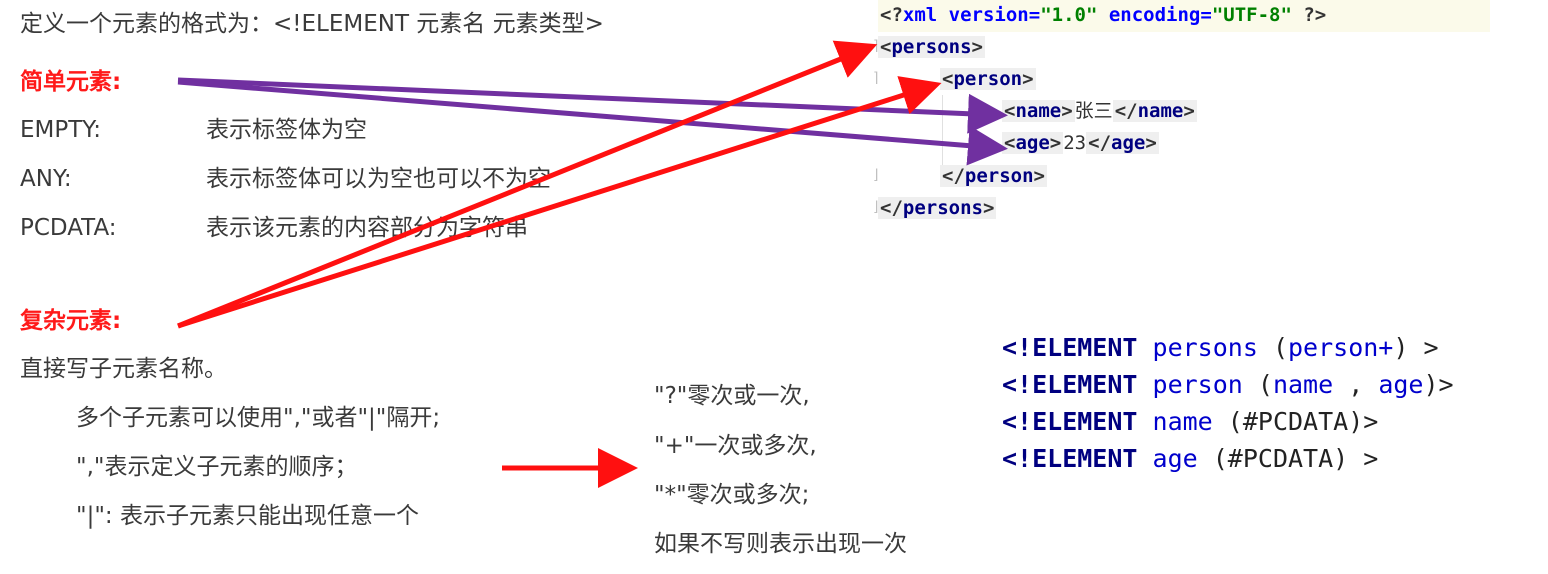 The image size is (1548, 574). I want to click on purple-arrow-to-name, so click(592, 105).